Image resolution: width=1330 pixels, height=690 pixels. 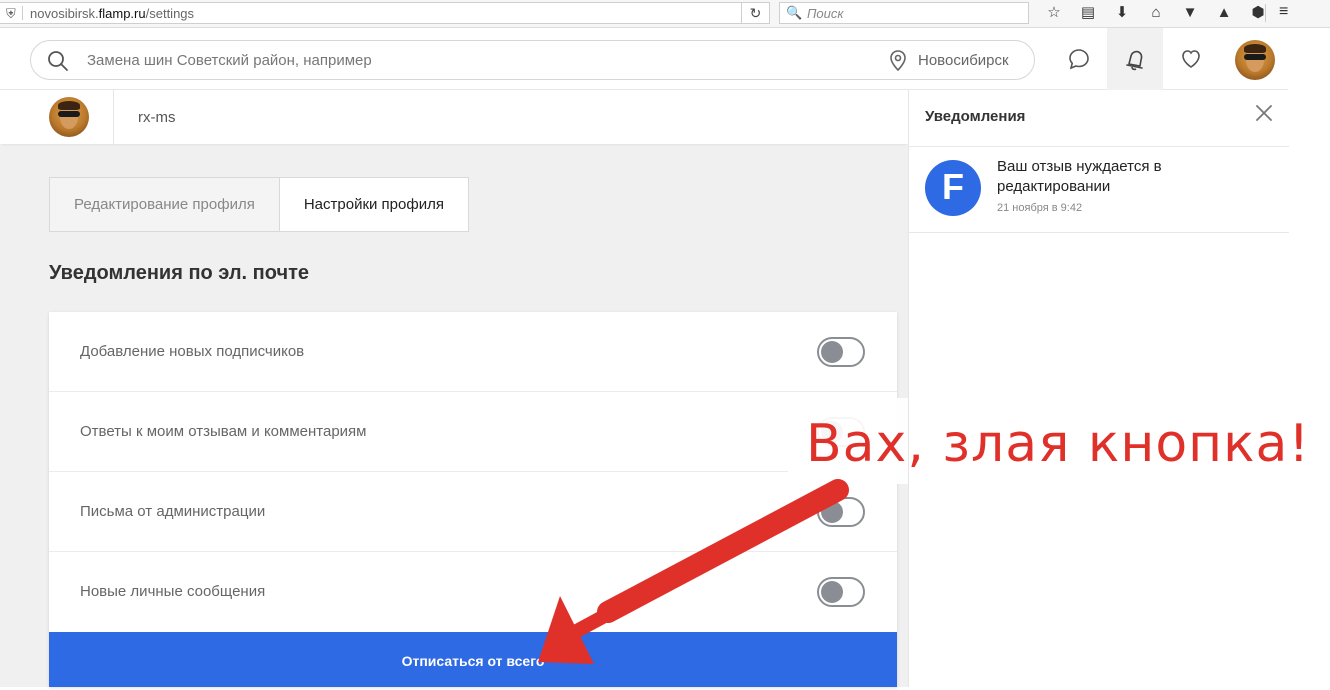 I want to click on private-messages-toggle, so click(x=841, y=592).